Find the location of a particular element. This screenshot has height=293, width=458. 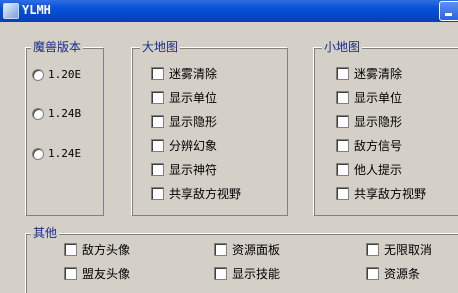

checkbox-label: 盟友头像 is located at coordinates (106, 274).